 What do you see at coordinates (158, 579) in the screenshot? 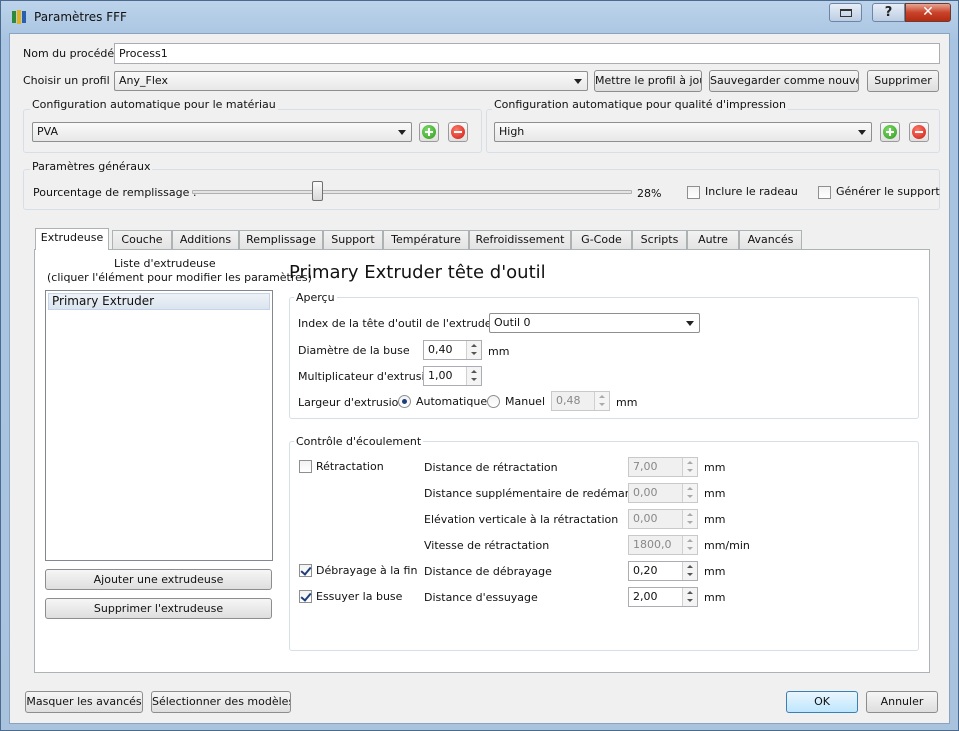
I see `add-extruder-button: Ajouter une extrudeuse` at bounding box center [158, 579].